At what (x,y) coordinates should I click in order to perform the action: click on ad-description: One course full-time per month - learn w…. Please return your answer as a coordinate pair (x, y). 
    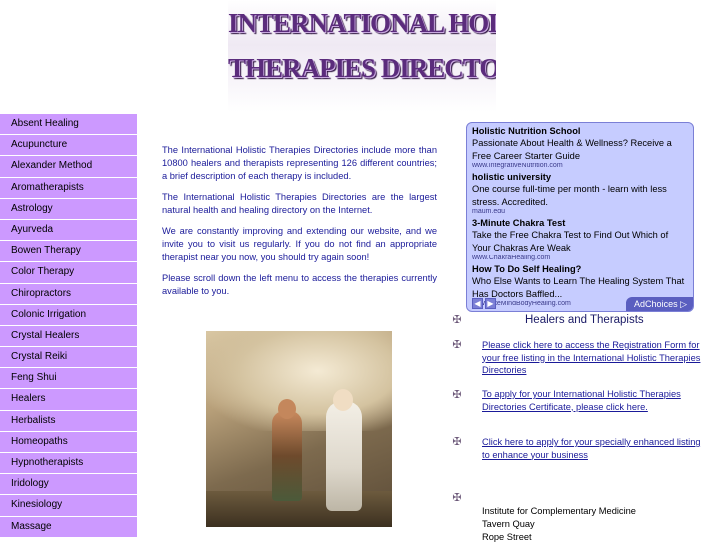
    Looking at the image, I should click on (569, 195).